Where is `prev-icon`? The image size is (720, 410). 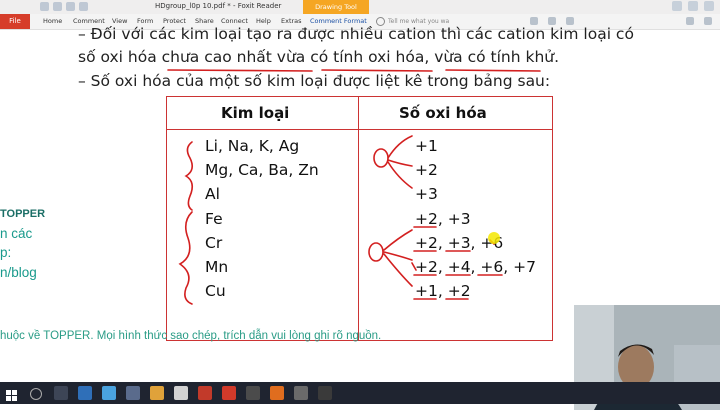 prev-icon is located at coordinates (552, 21).